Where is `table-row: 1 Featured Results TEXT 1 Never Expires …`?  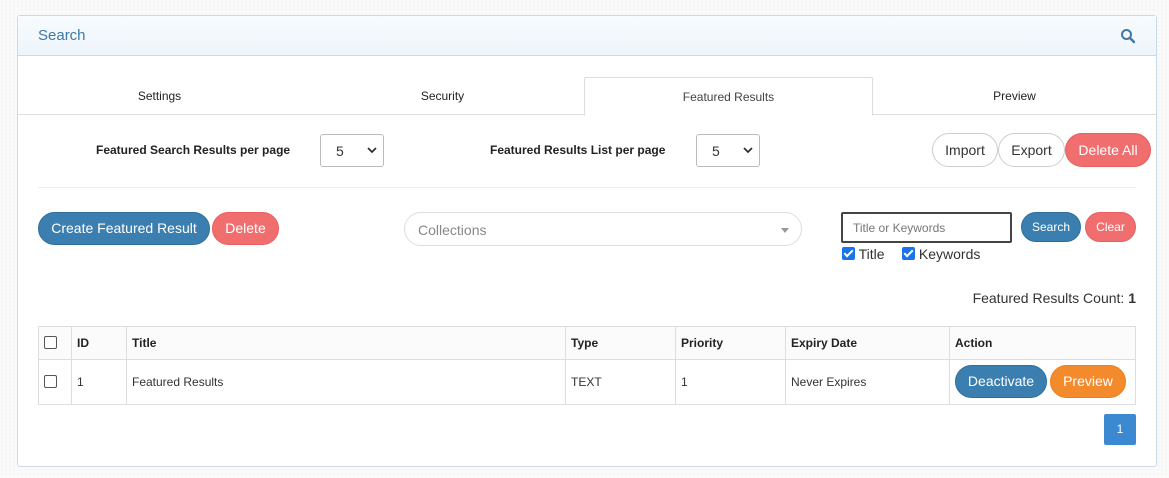 table-row: 1 Featured Results TEXT 1 Never Expires … is located at coordinates (587, 382).